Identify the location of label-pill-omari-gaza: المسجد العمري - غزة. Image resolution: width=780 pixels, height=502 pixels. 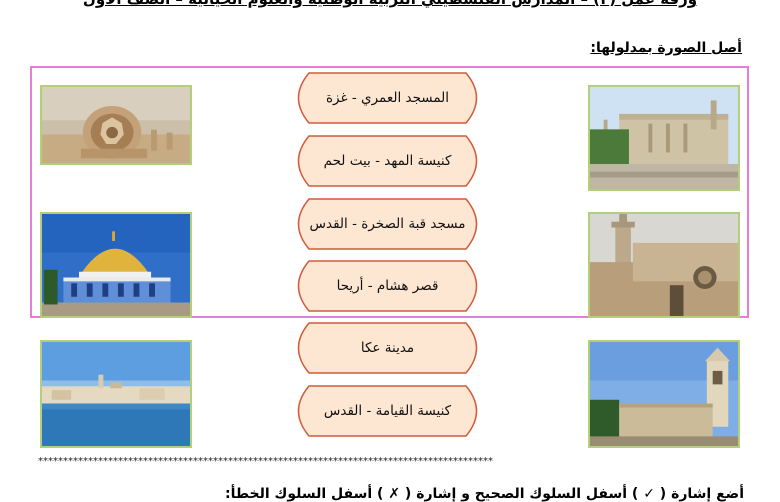
(387, 98).